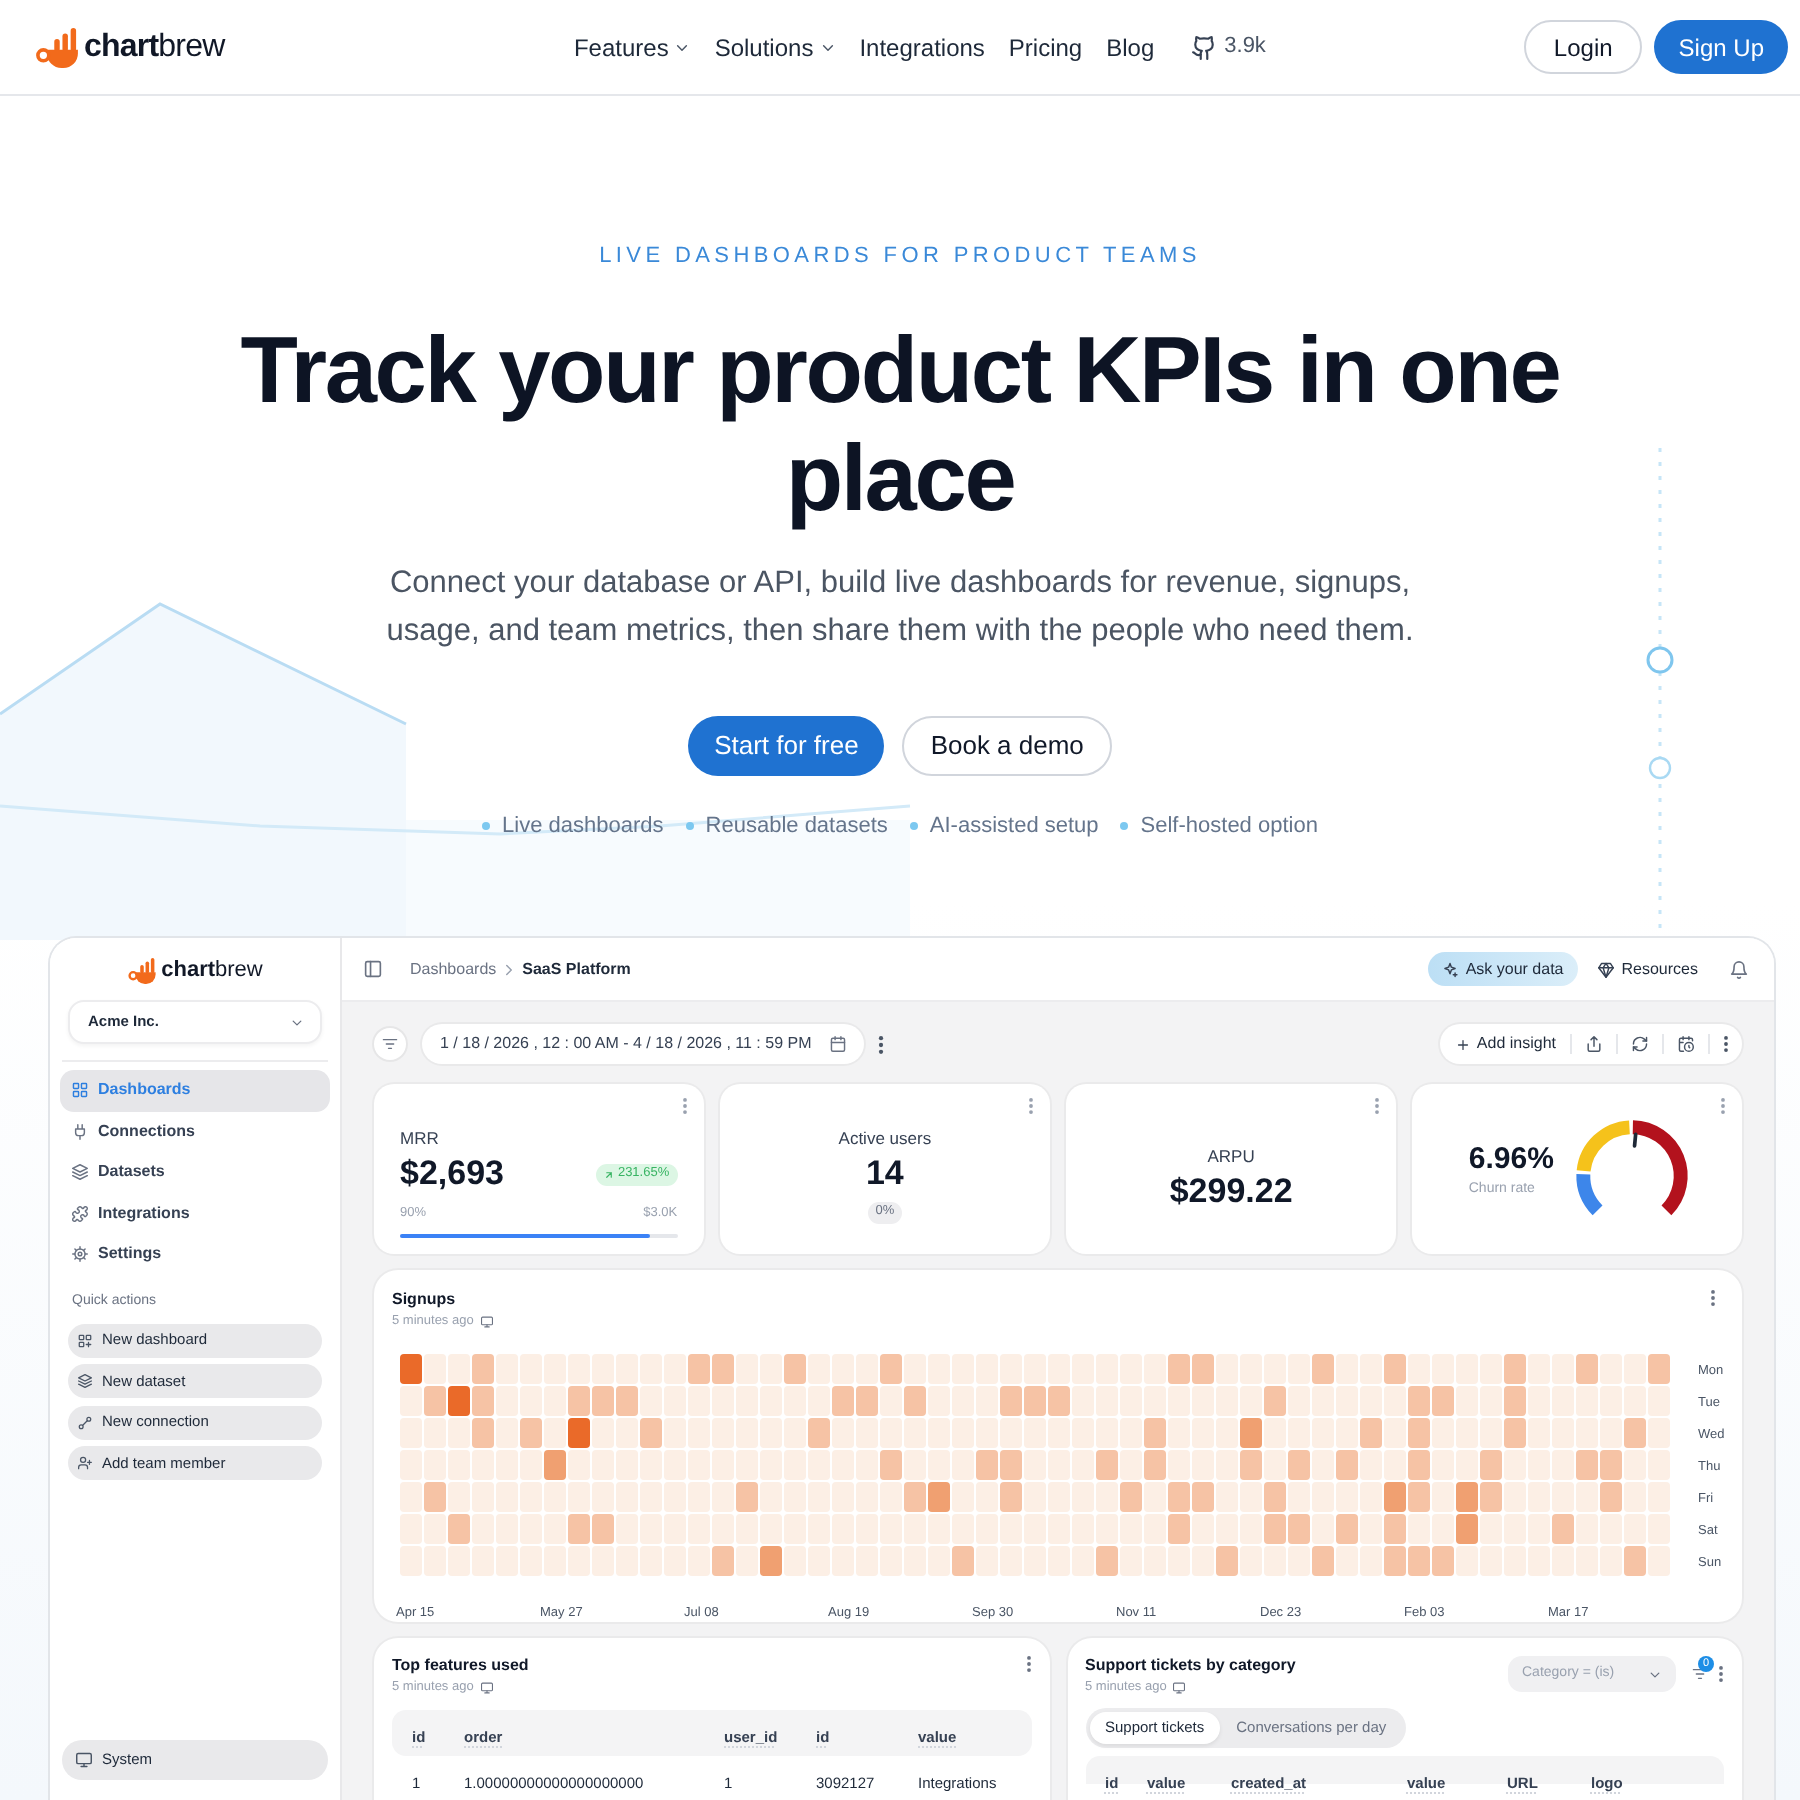 The width and height of the screenshot is (1800, 1800). I want to click on grid-icon, so click(80, 1090).